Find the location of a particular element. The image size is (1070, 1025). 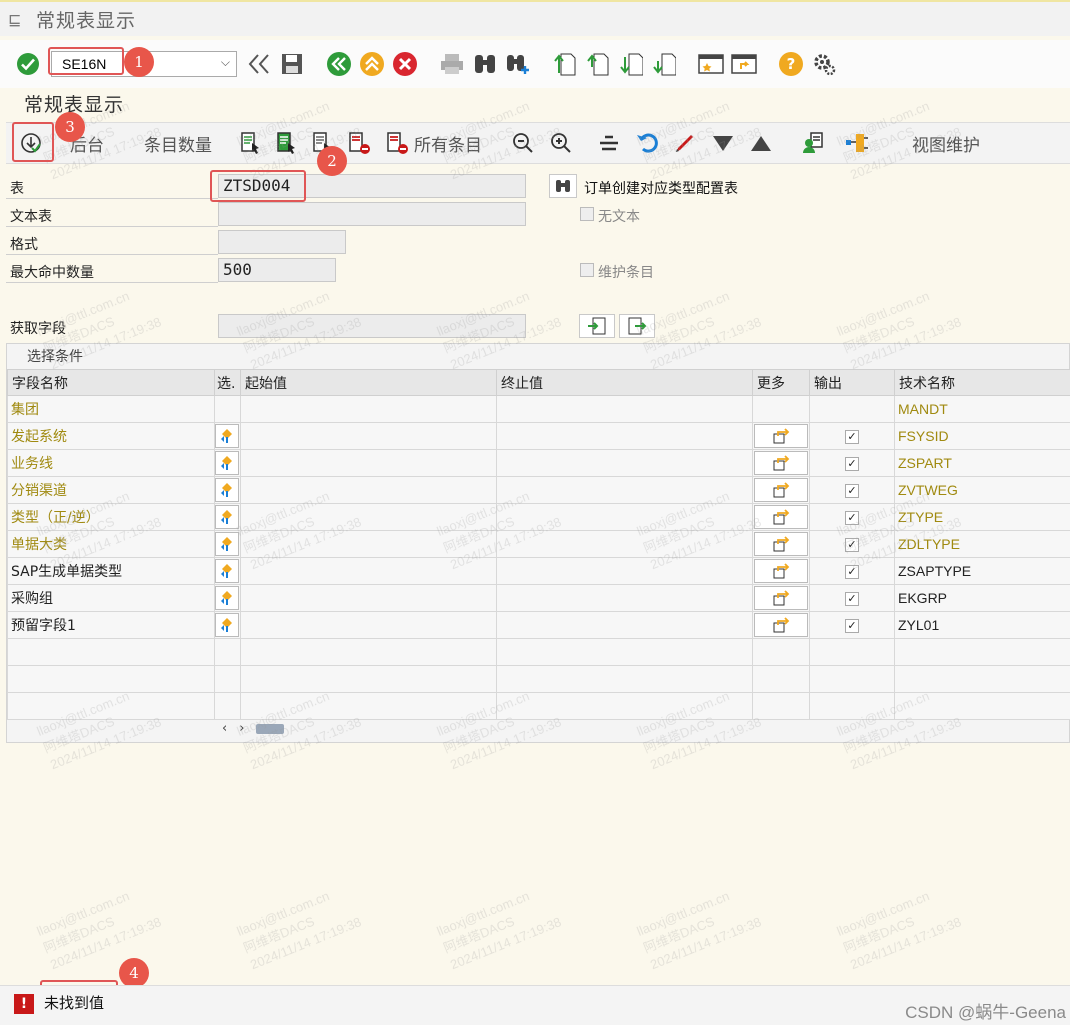

back-icon is located at coordinates (339, 64).